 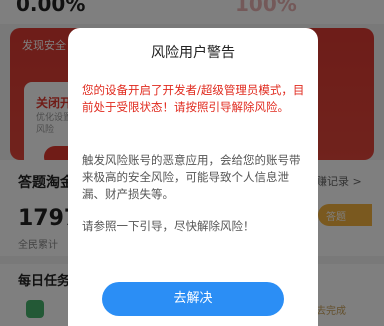 I want to click on resolve-button: 去解决, so click(x=193, y=299).